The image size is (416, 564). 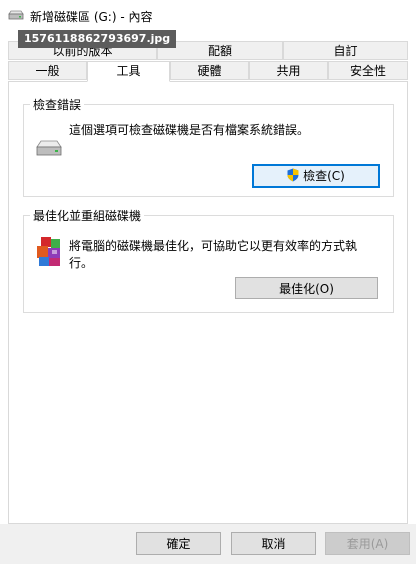 I want to click on dialog-button-bar: 確定 取消 套用(A), so click(x=208, y=544).